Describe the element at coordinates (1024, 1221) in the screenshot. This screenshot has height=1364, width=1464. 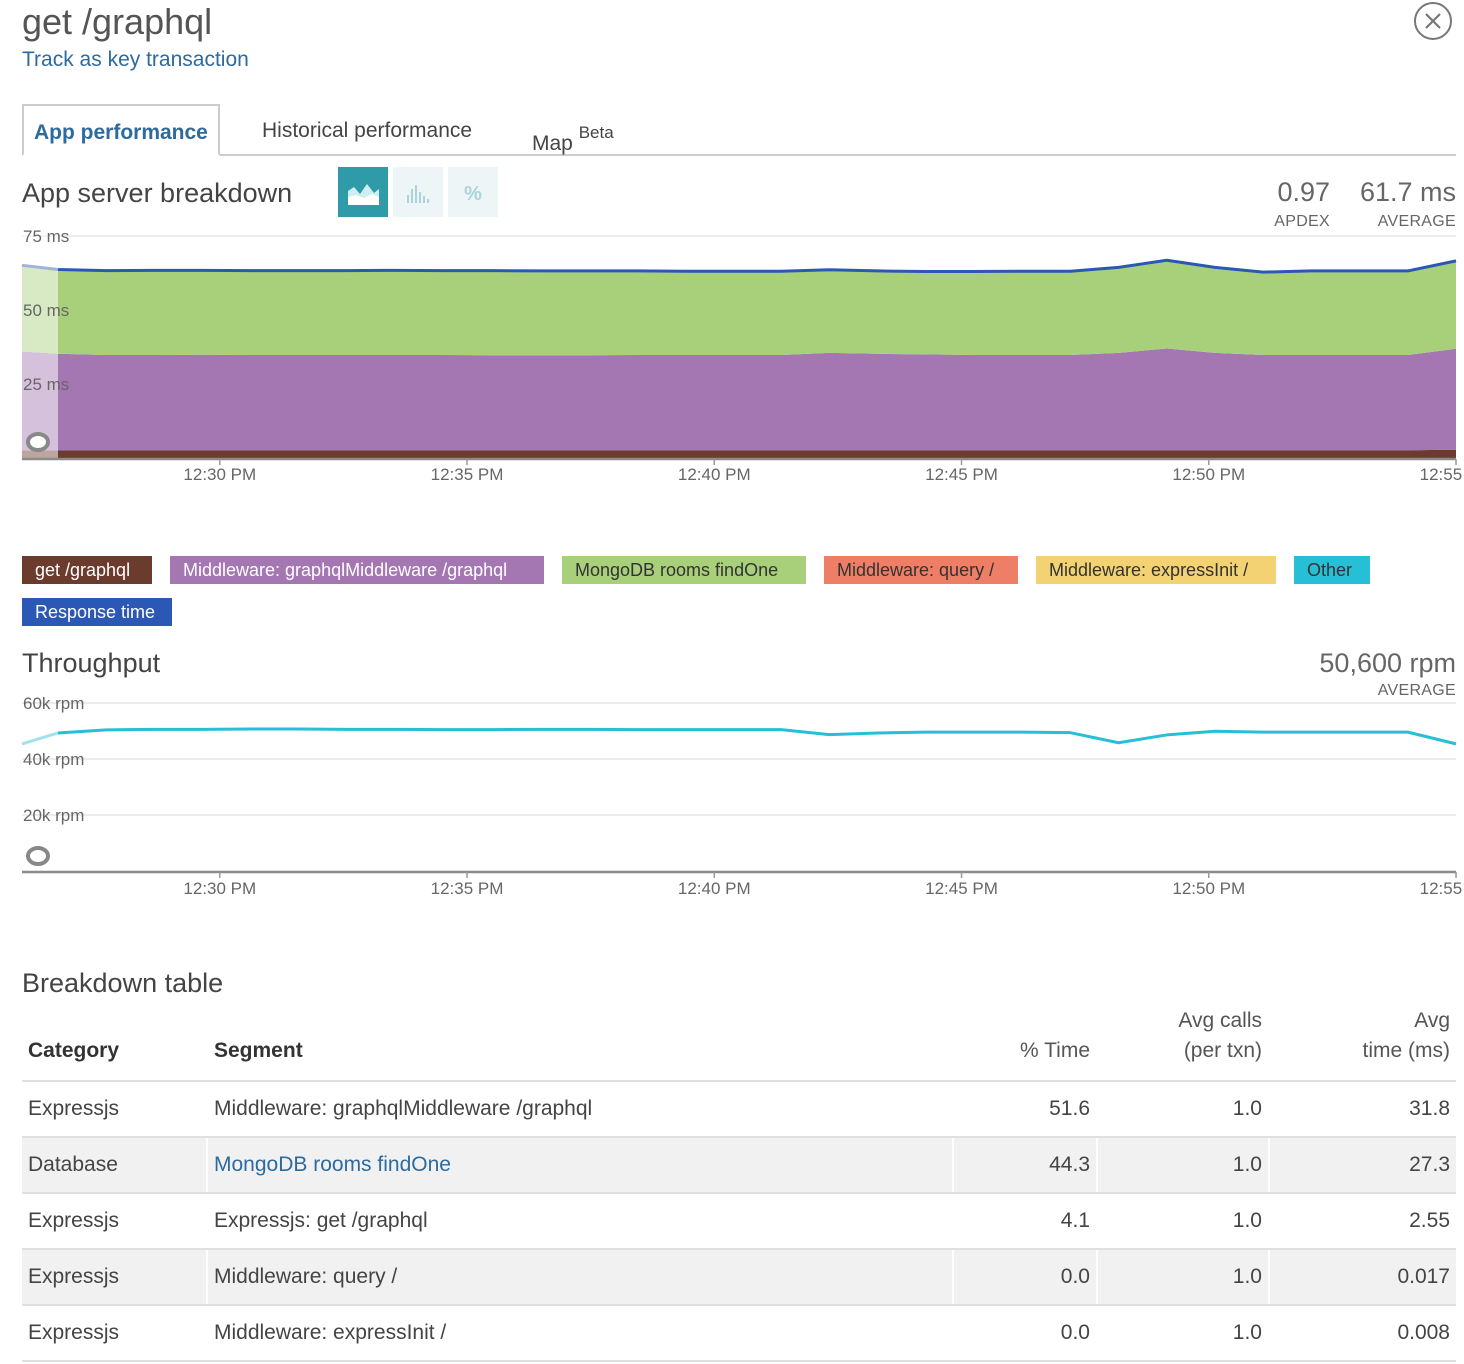
I see `pct-time-cell: 4.1` at that location.